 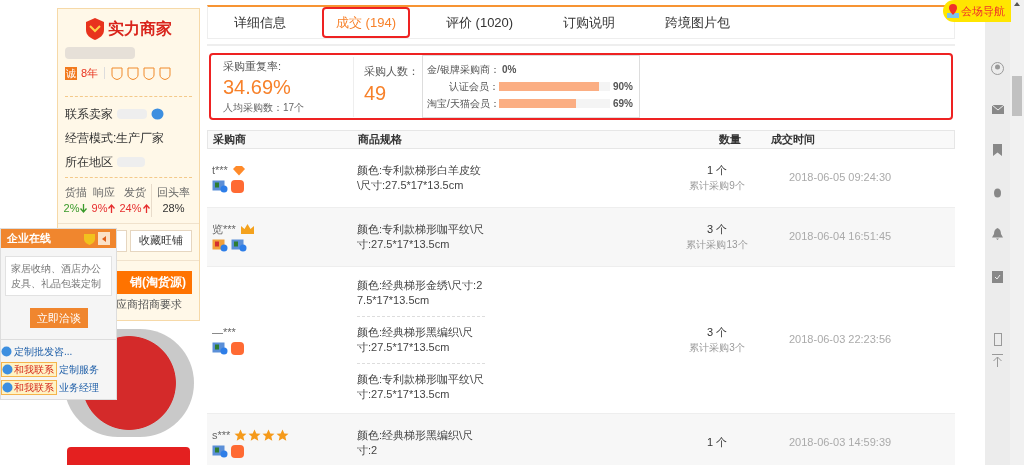 What do you see at coordinates (473, 87) in the screenshot?
I see `breakdown-label: 认证会员：` at bounding box center [473, 87].